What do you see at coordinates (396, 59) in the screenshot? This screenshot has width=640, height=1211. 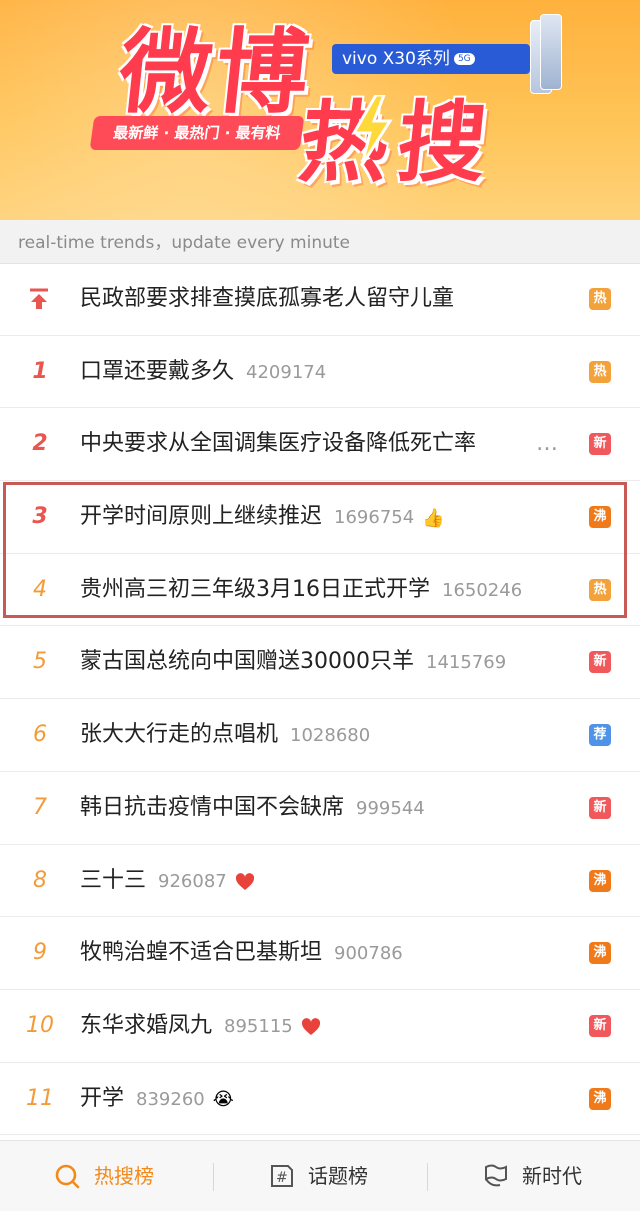 I see `vivo-ad-text: vivo X30系列` at bounding box center [396, 59].